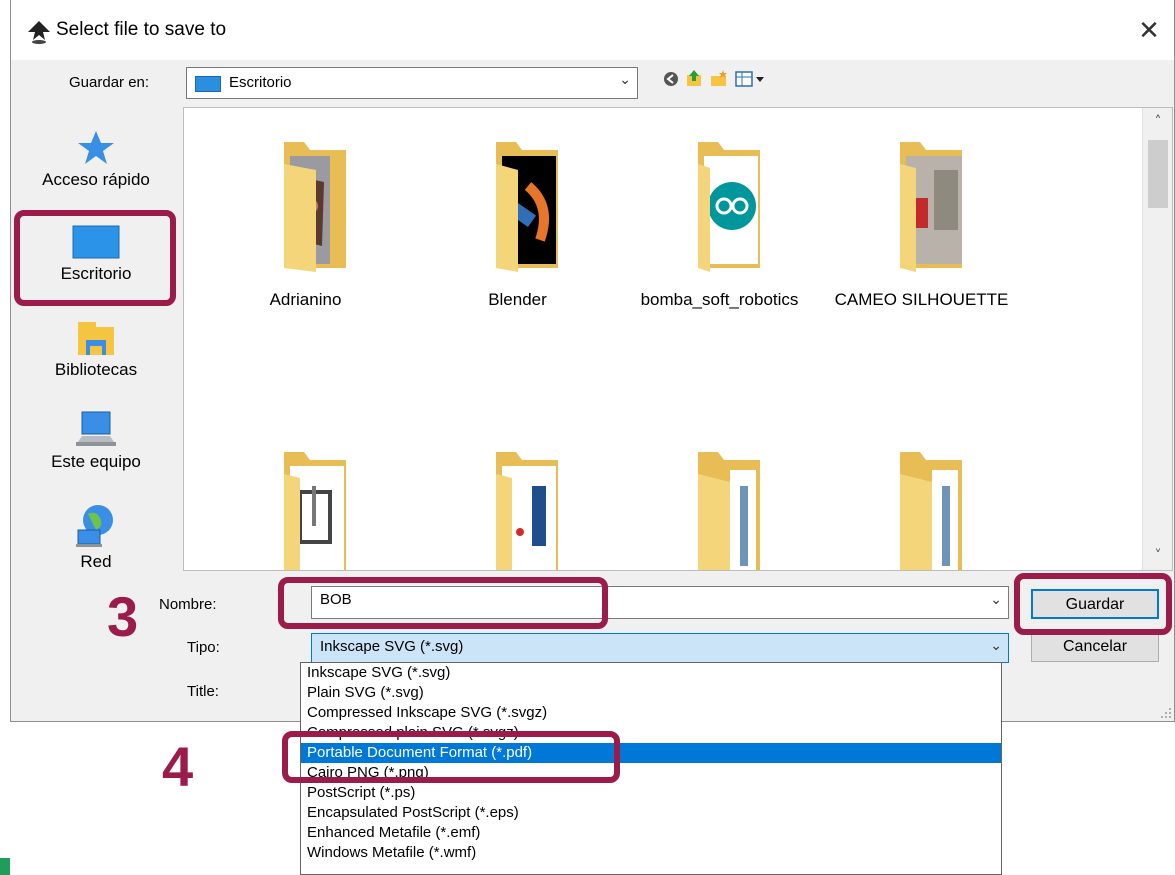  I want to click on folder-item: Adrianino, so click(305, 223).